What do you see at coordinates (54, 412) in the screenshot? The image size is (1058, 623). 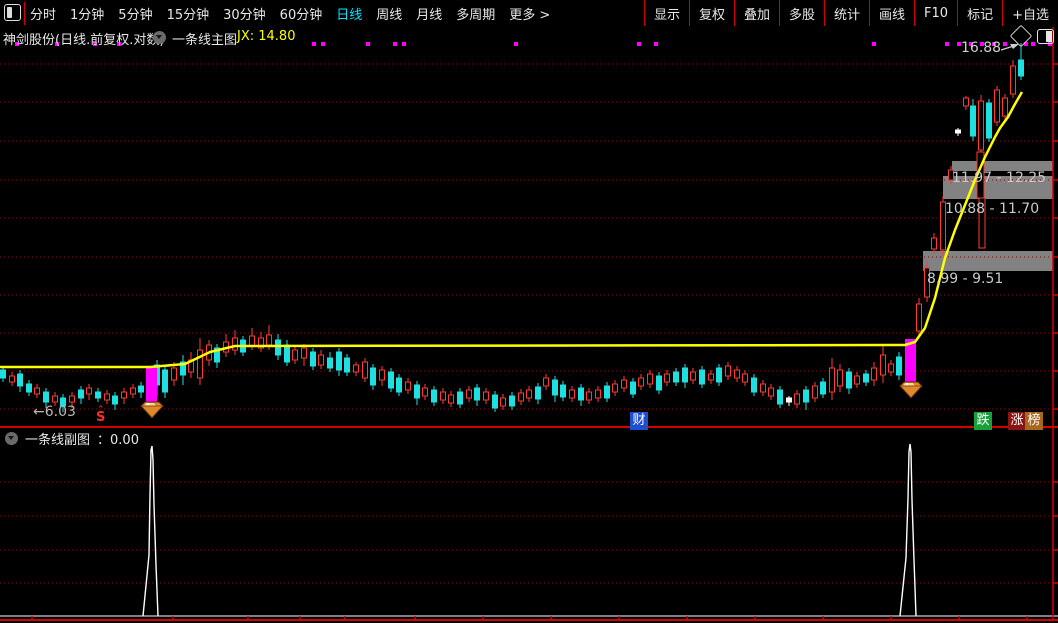 I see `low-price-callout: ←6.03` at bounding box center [54, 412].